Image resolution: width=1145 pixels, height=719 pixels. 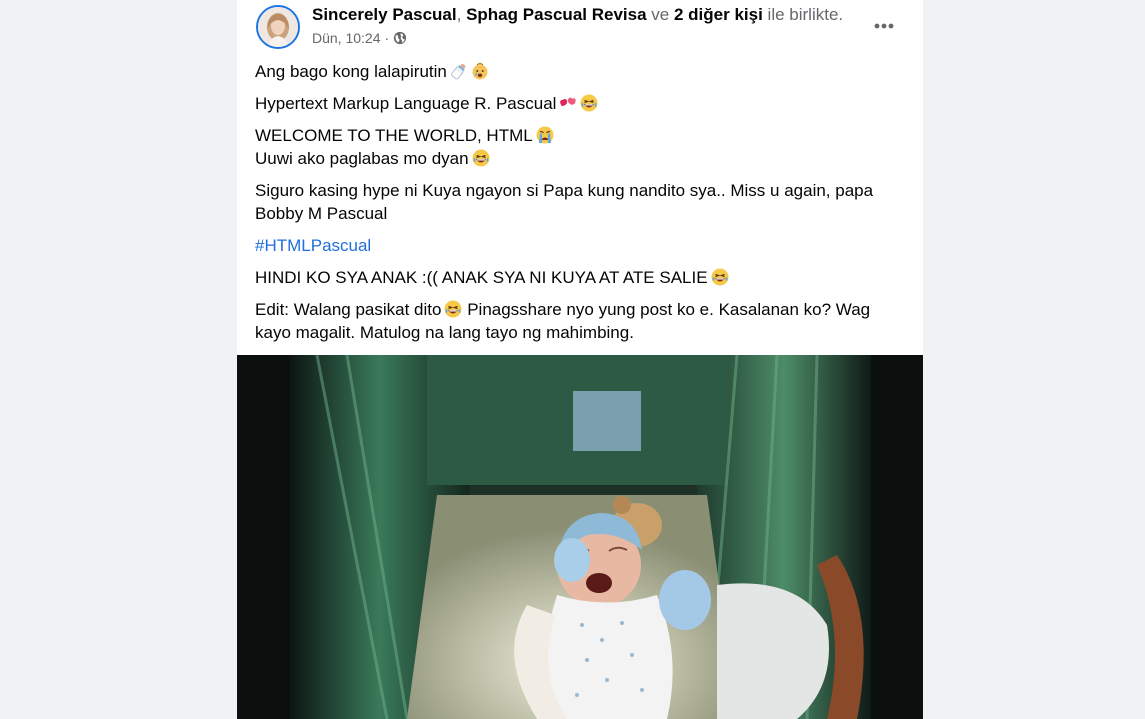 What do you see at coordinates (884, 26) in the screenshot?
I see `more-options-icon` at bounding box center [884, 26].